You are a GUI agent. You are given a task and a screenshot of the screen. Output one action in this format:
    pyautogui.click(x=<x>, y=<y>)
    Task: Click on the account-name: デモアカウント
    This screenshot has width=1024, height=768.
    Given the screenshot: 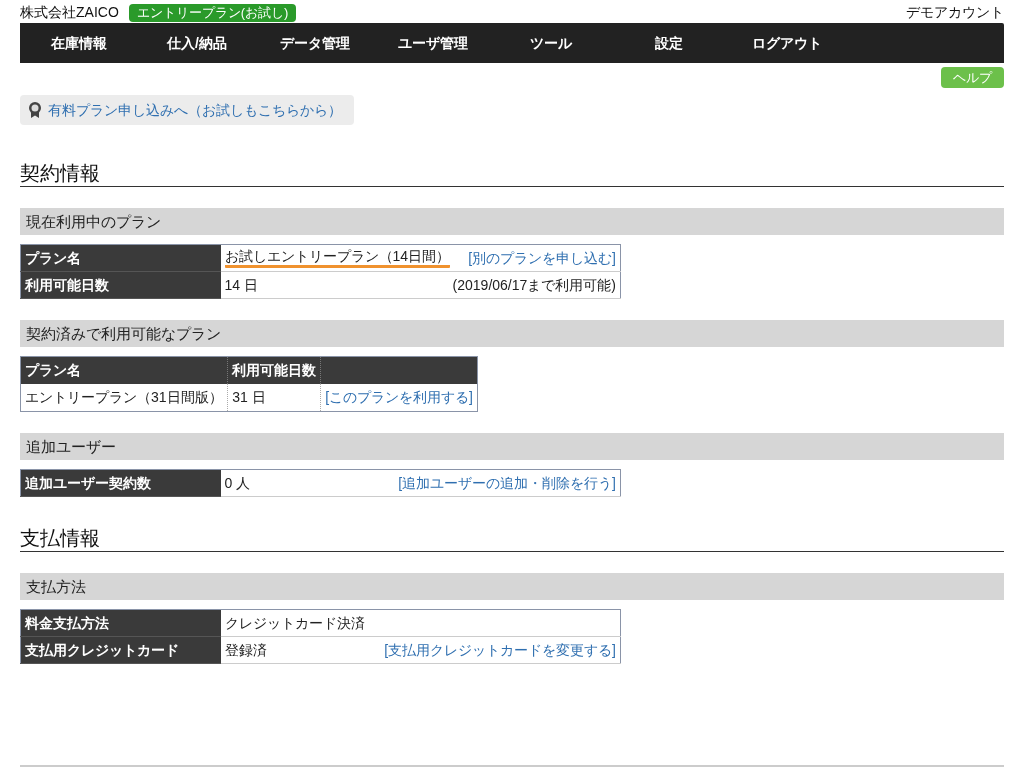 What is the action you would take?
    pyautogui.click(x=955, y=12)
    